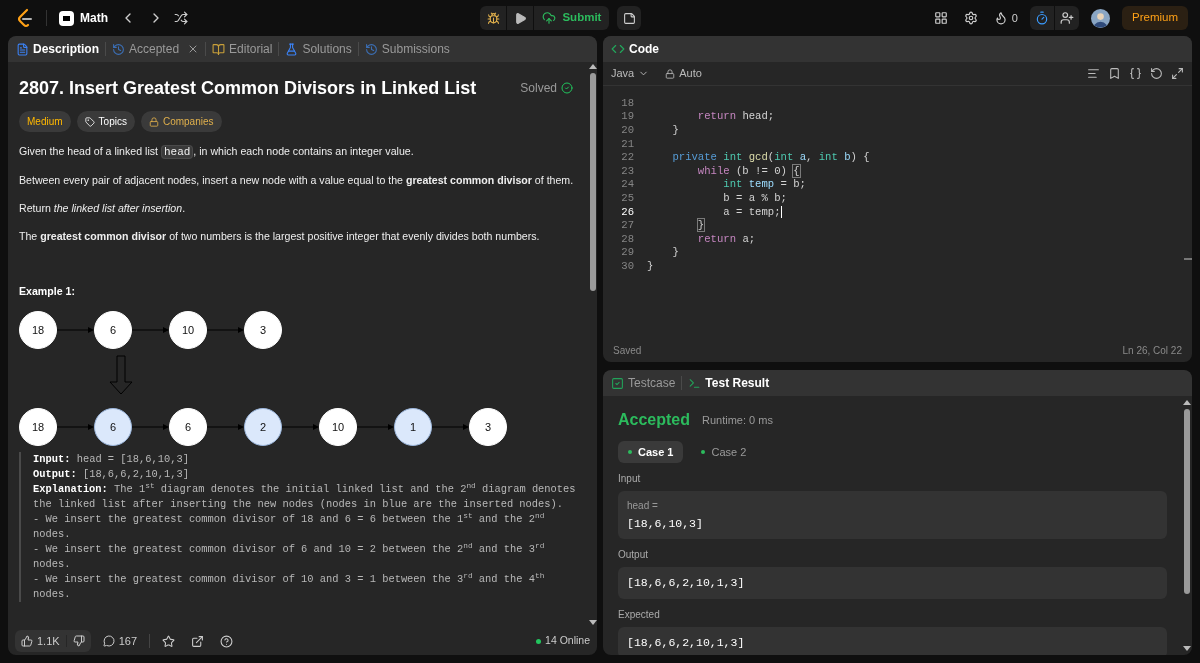 This screenshot has width=1200, height=663. What do you see at coordinates (643, 383) in the screenshot?
I see `panel-tab: Testcase` at bounding box center [643, 383].